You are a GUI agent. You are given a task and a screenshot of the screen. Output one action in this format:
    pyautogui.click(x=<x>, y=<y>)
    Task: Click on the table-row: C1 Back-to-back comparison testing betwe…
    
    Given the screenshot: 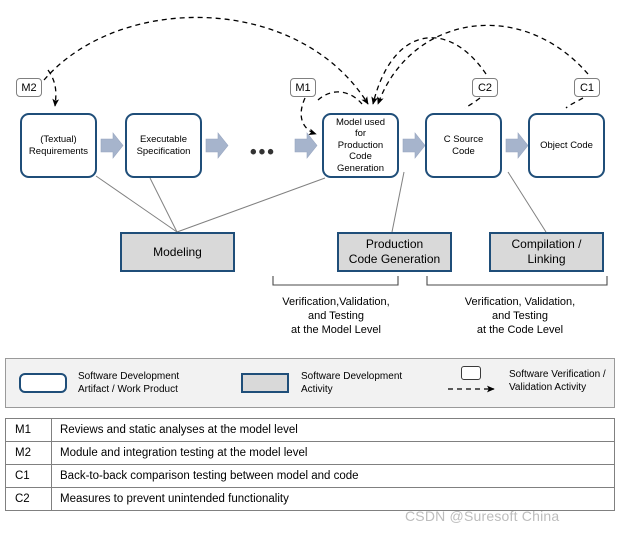 What is the action you would take?
    pyautogui.click(x=310, y=476)
    